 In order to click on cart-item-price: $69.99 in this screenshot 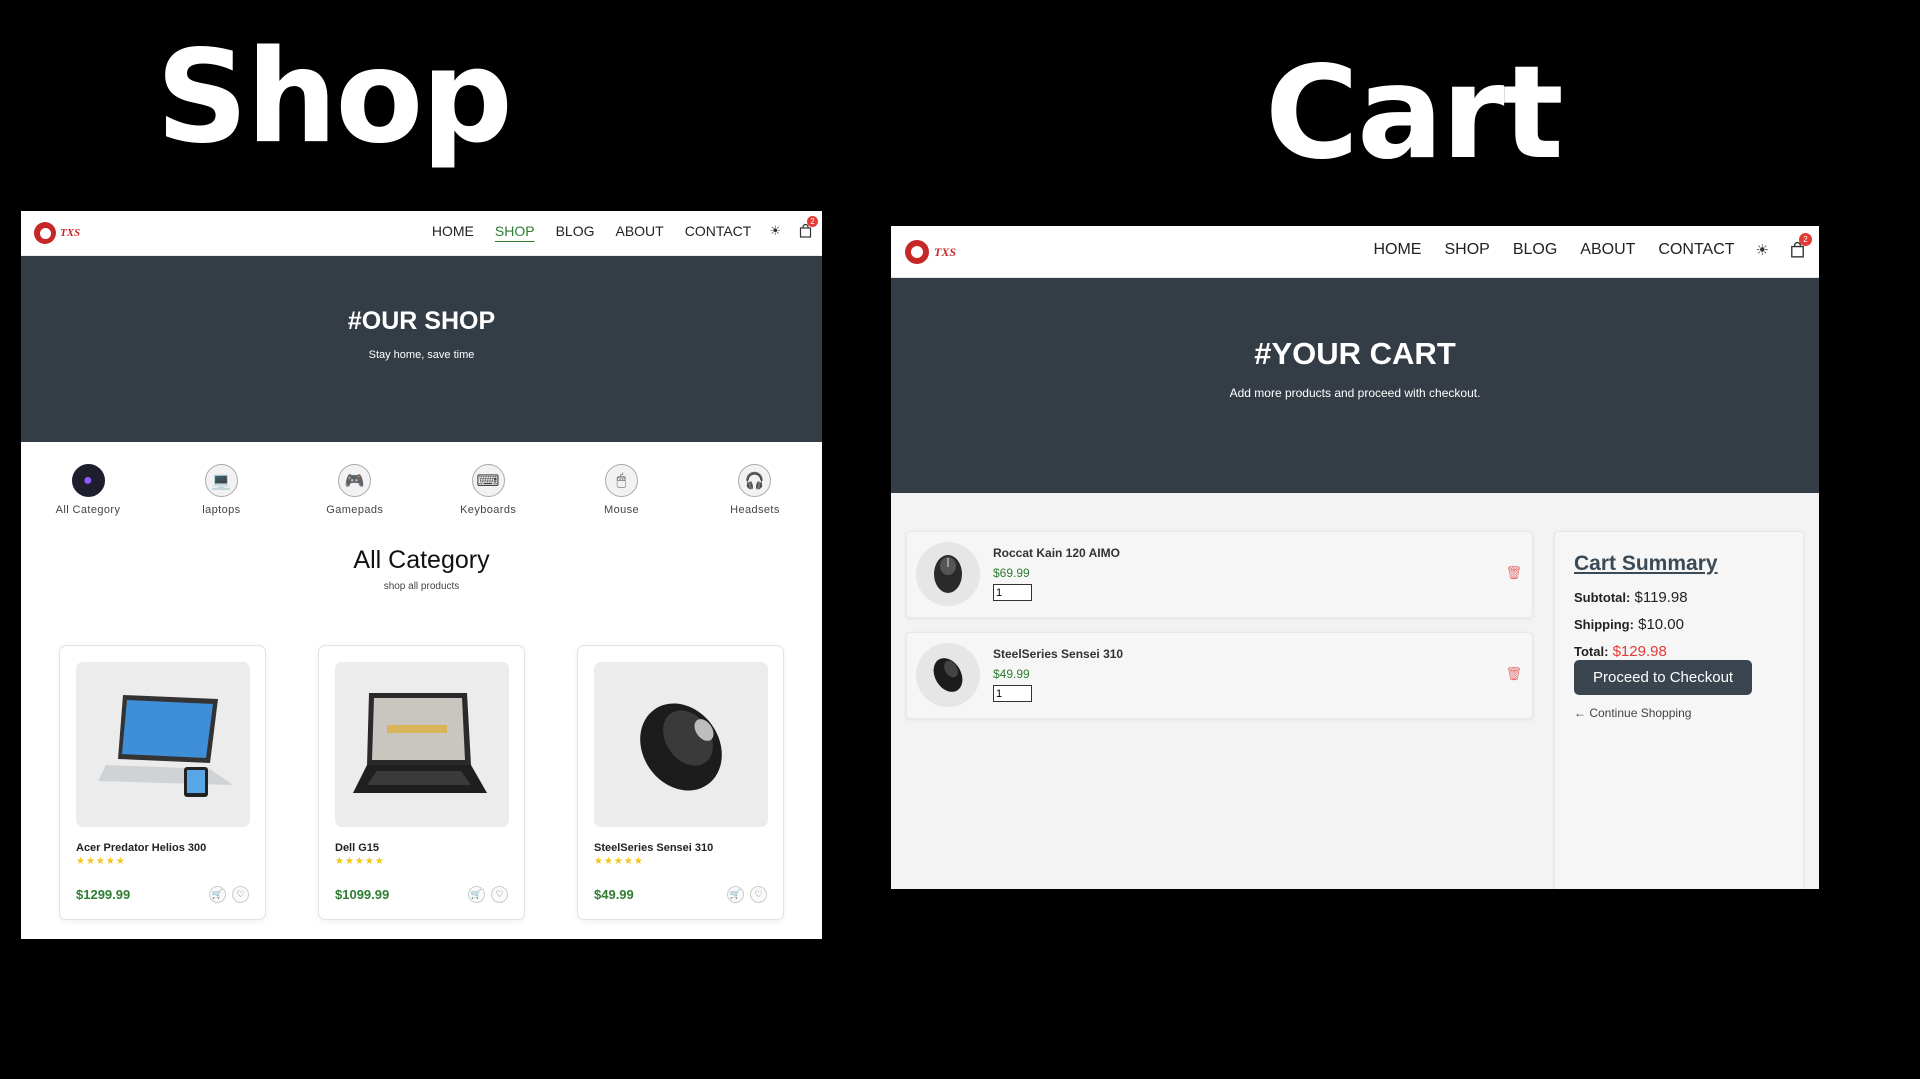, I will do `click(1011, 573)`.